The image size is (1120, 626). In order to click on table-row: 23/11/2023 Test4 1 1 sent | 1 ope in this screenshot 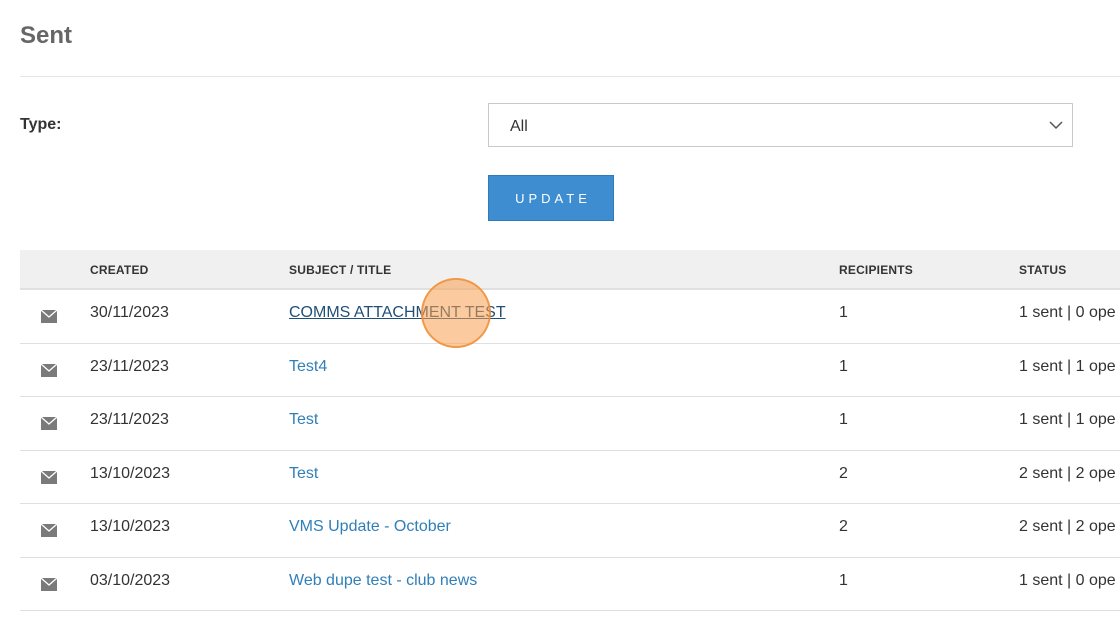, I will do `click(570, 370)`.